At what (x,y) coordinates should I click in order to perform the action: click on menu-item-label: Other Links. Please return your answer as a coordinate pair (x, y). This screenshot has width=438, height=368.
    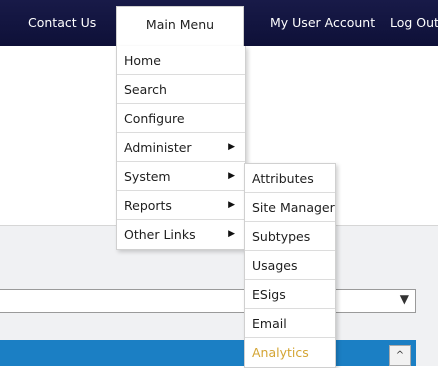
    Looking at the image, I should click on (160, 234).